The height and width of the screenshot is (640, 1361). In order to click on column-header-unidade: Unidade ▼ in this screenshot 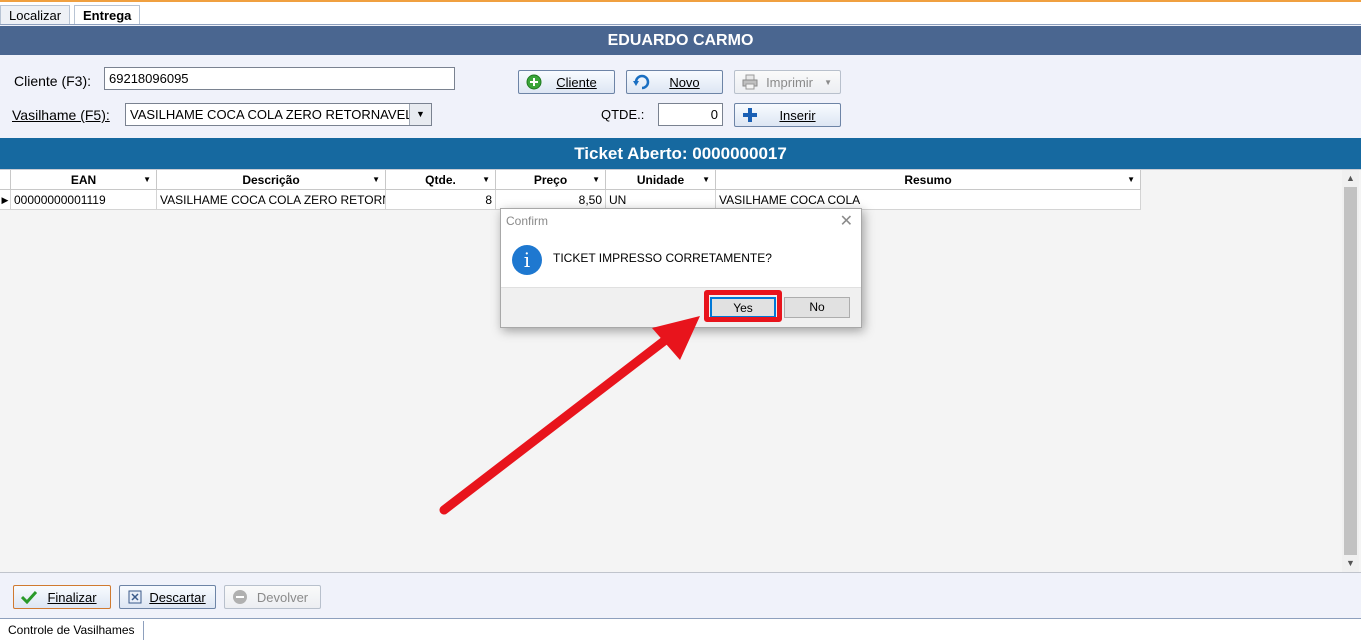, I will do `click(661, 180)`.